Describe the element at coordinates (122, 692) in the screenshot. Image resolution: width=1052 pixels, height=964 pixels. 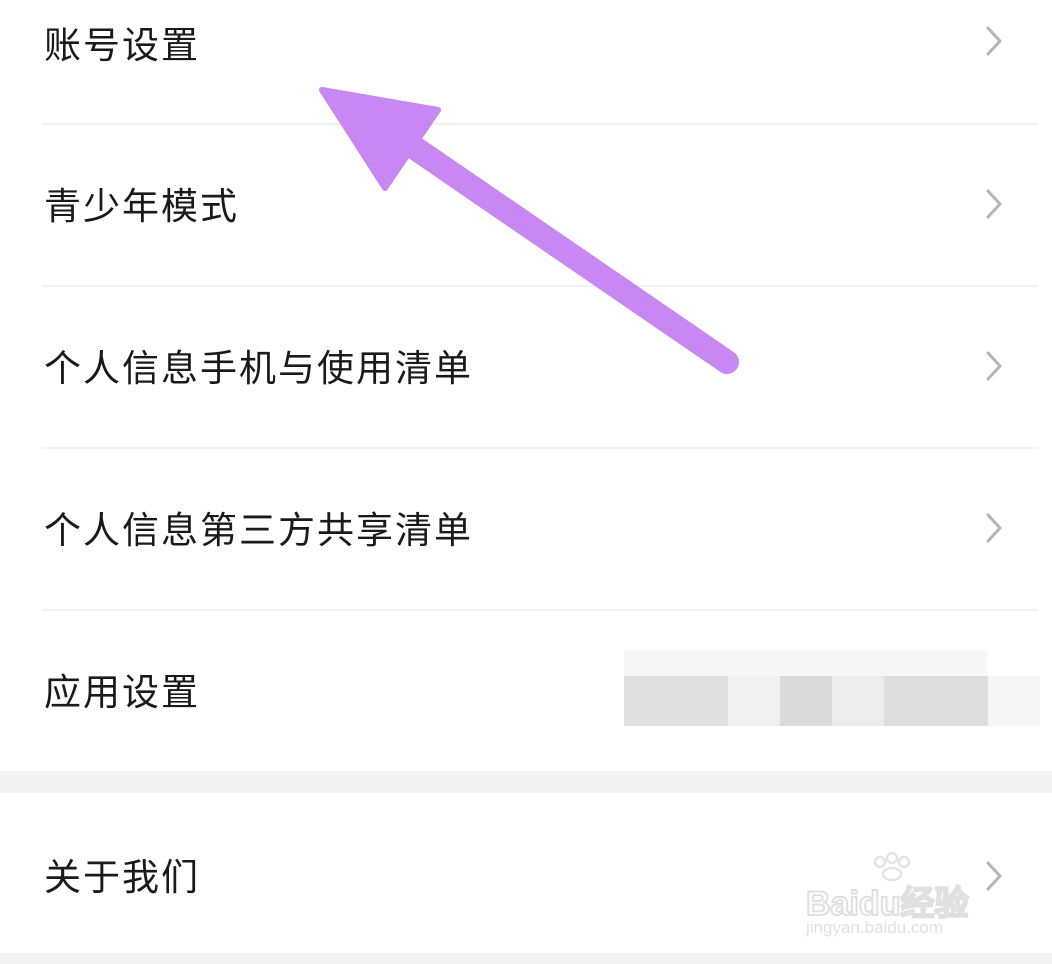
I see `settings-item-label: 应用设置` at that location.